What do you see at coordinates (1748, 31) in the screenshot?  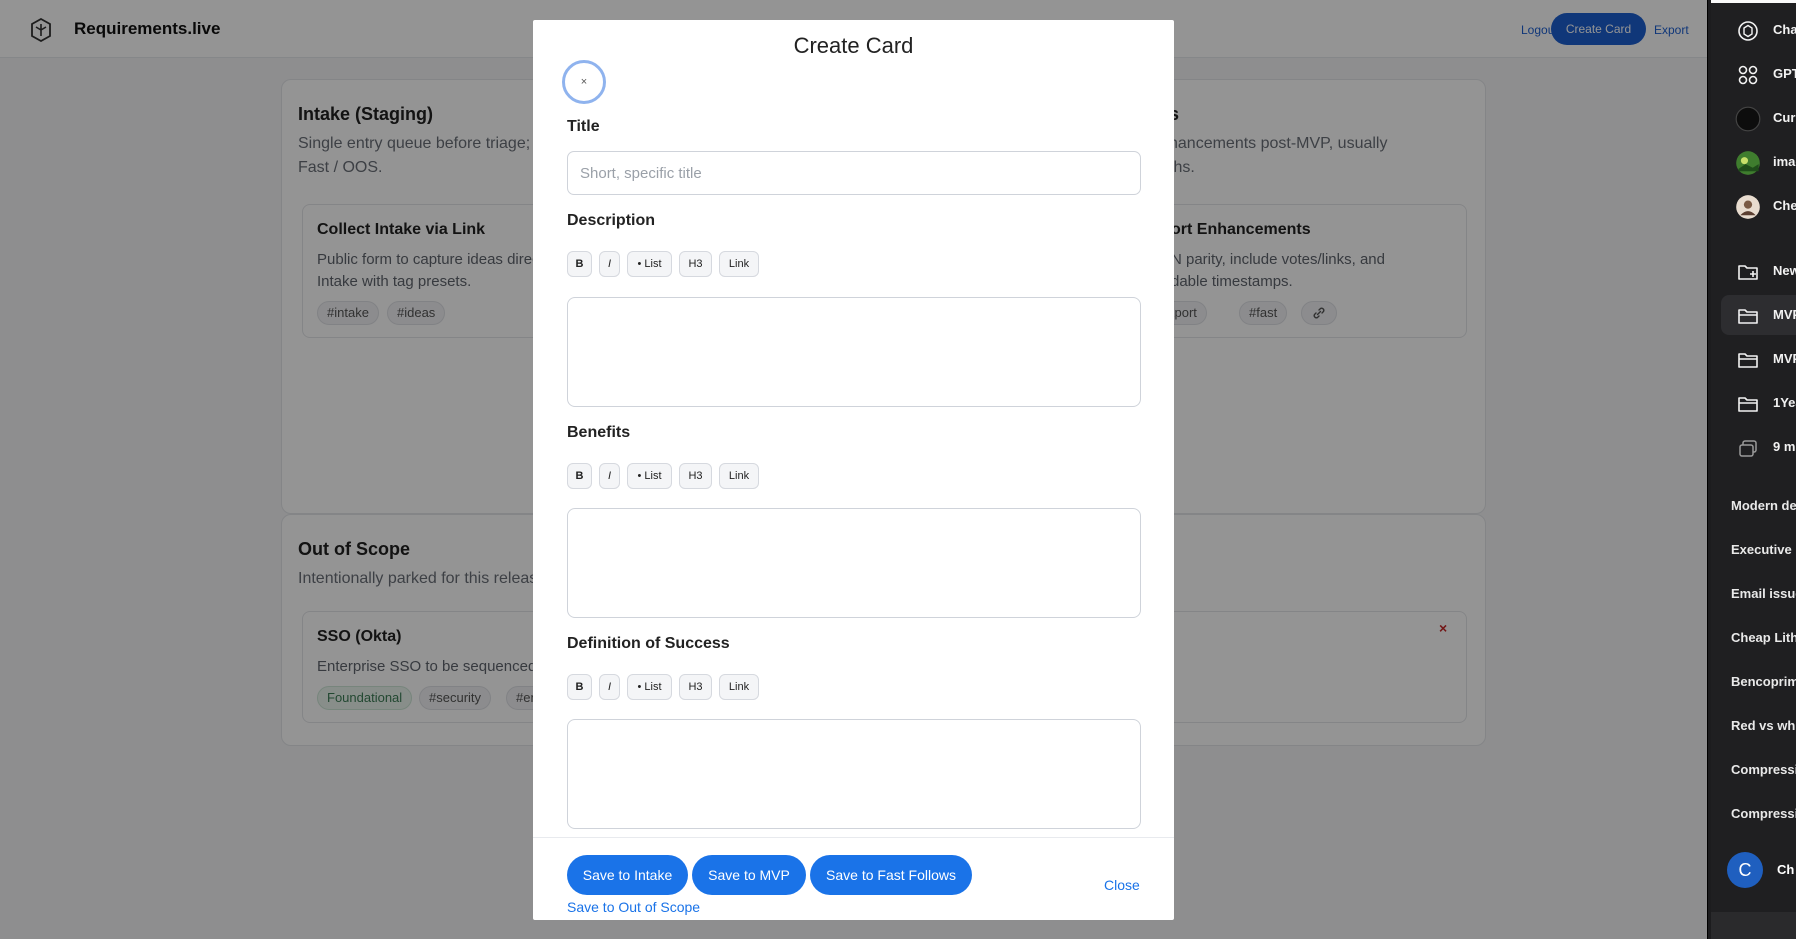 I see `chatgpt-icon` at bounding box center [1748, 31].